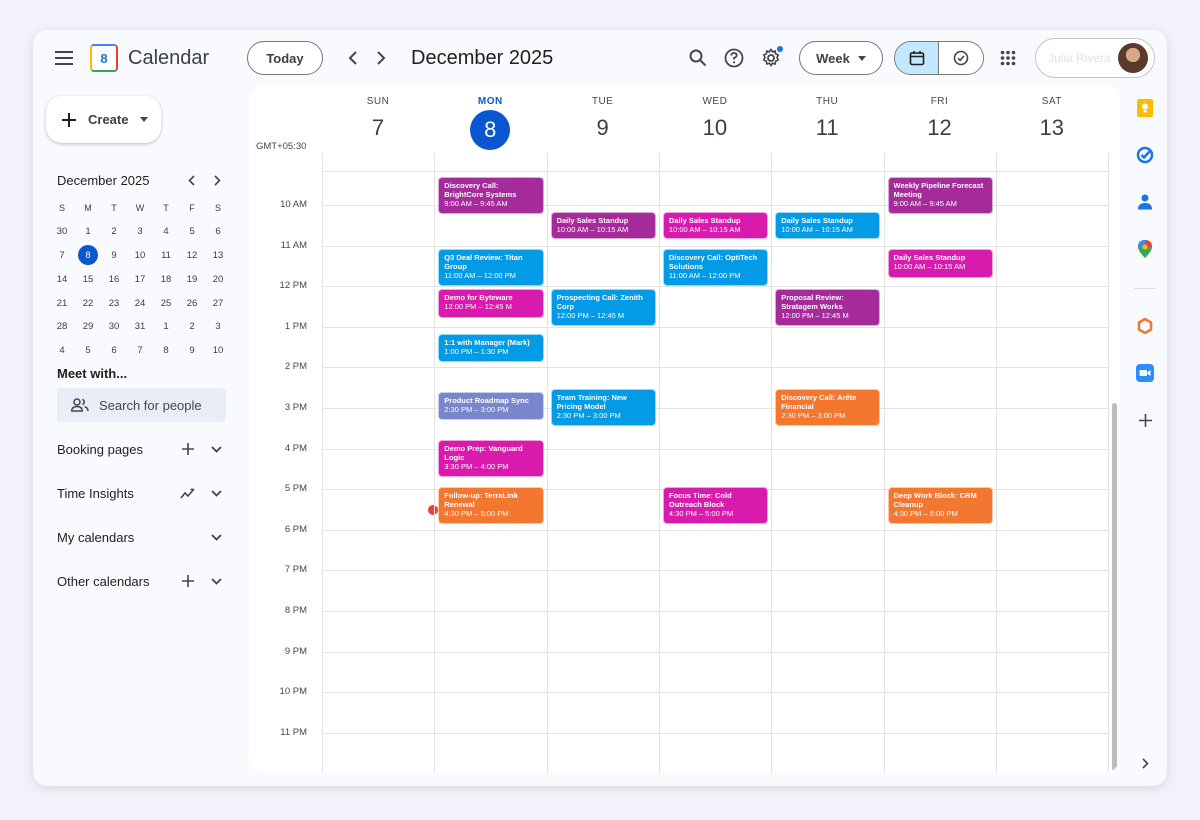 The width and height of the screenshot is (1200, 820). What do you see at coordinates (218, 256) in the screenshot?
I see `mini-calendar-day: 13` at bounding box center [218, 256].